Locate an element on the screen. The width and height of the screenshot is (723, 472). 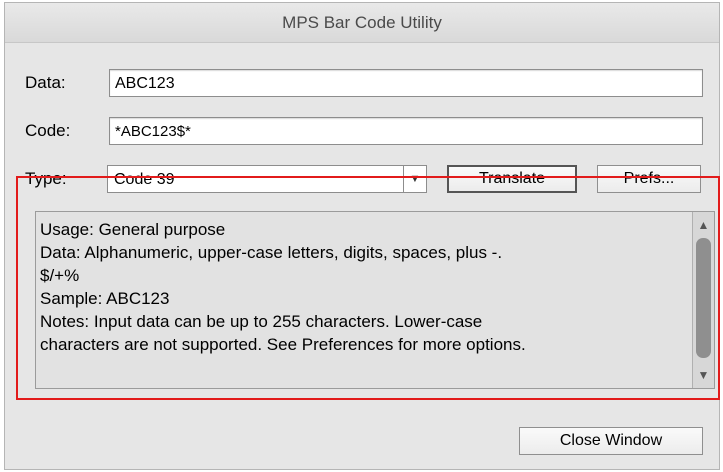
scroll-thumb is located at coordinates (703, 298).